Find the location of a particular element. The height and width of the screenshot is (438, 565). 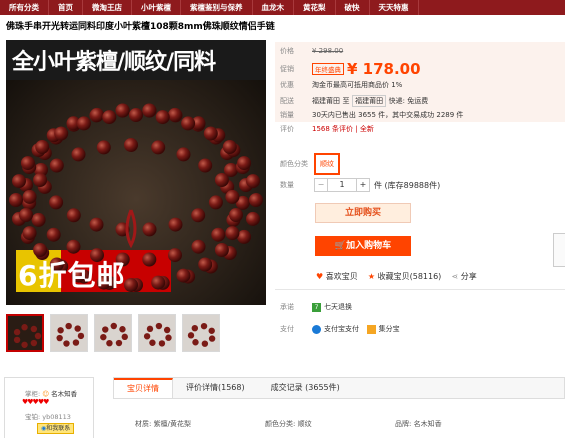

add-to-cart-button: 🛒加入购物车 is located at coordinates (363, 246).